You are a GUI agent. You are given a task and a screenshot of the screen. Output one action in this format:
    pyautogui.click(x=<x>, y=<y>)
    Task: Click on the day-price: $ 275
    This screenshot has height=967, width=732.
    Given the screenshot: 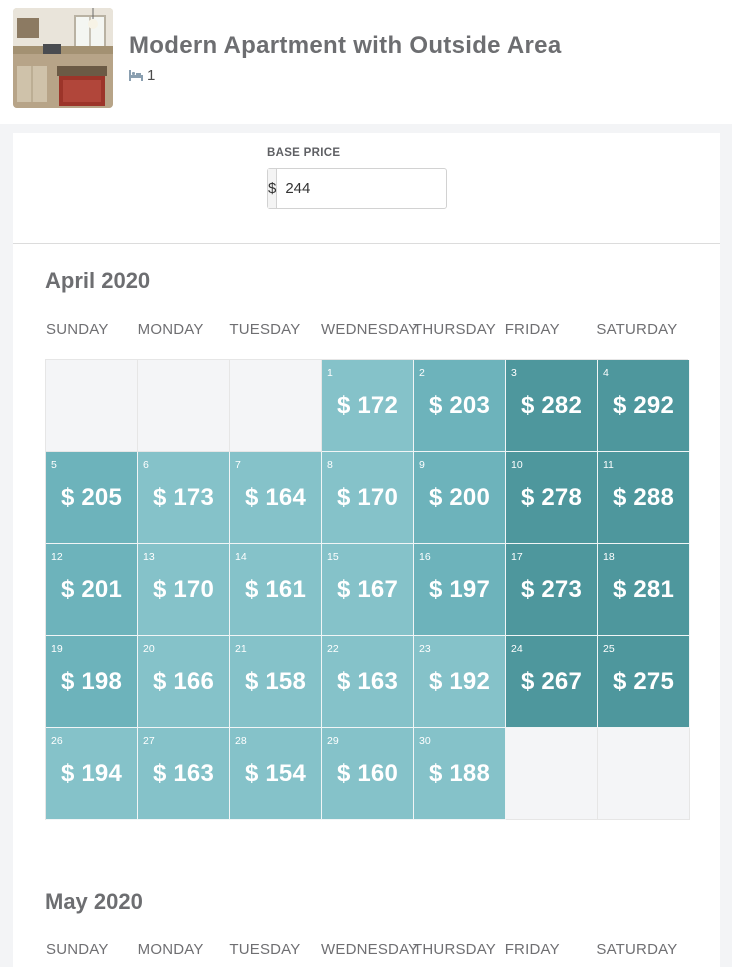 What is the action you would take?
    pyautogui.click(x=643, y=681)
    